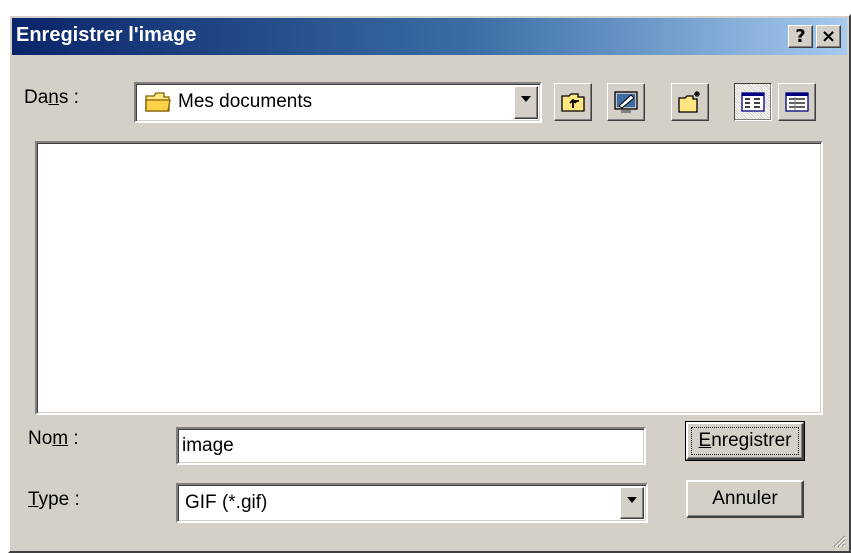  I want to click on list-view-icon, so click(753, 102).